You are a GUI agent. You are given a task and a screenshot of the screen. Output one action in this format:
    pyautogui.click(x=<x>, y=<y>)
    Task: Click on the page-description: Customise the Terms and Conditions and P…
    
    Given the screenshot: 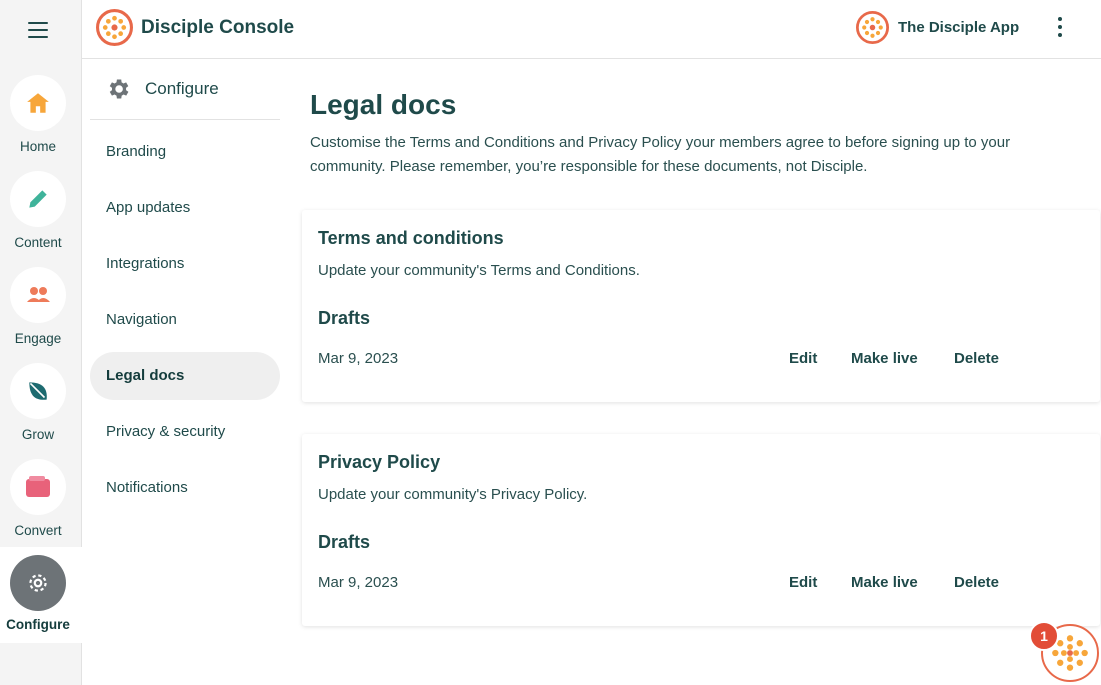 What is the action you would take?
    pyautogui.click(x=660, y=154)
    